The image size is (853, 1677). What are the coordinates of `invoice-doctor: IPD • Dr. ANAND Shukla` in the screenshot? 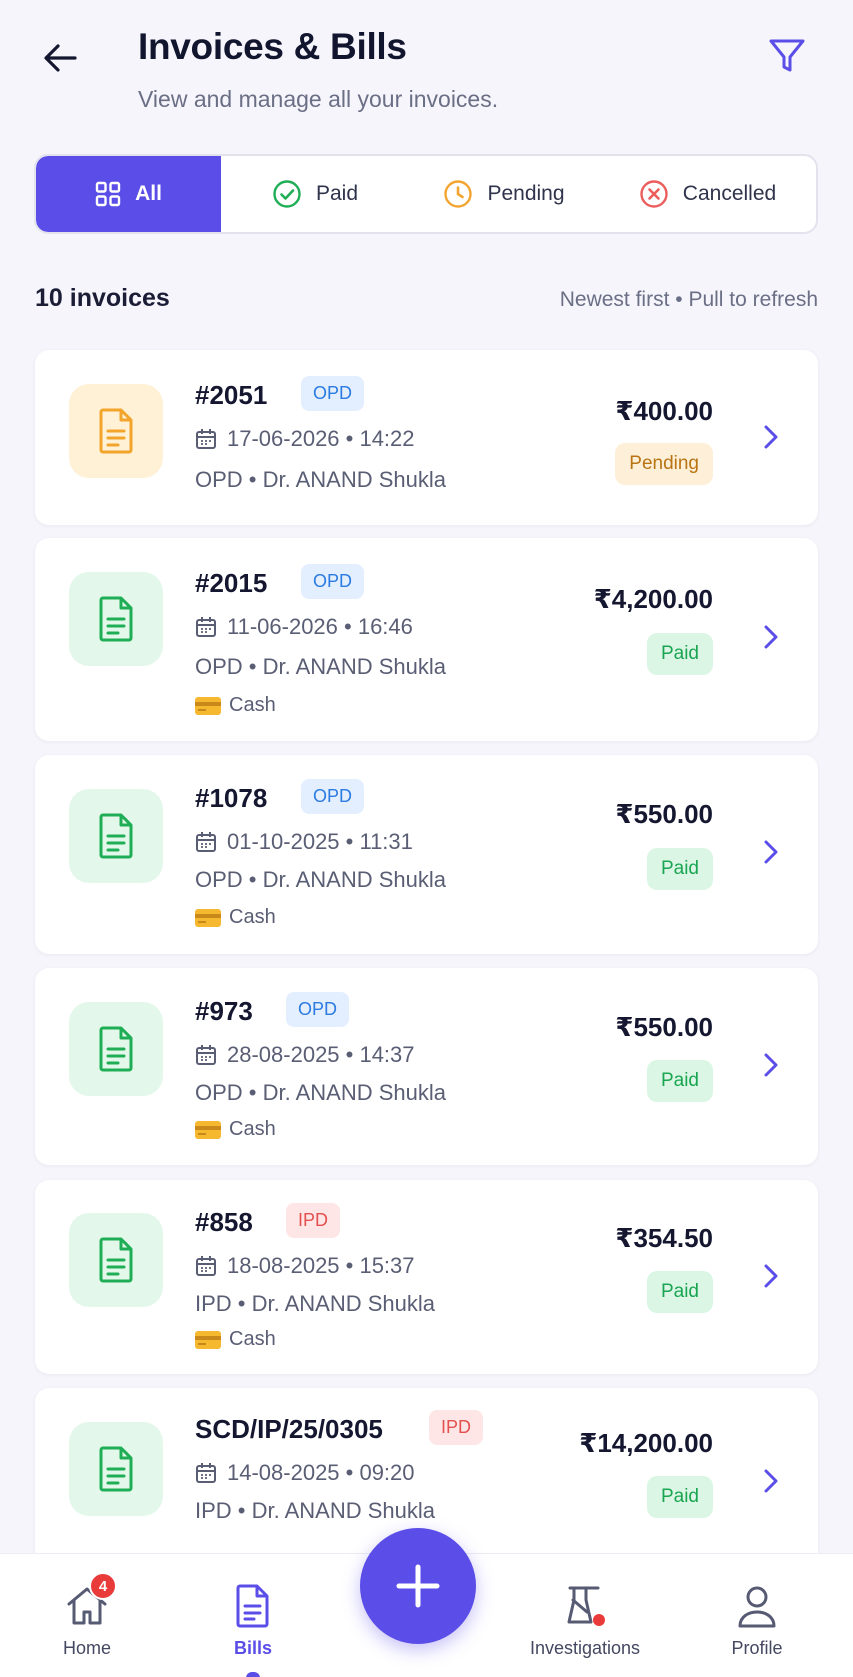 It's located at (315, 1303).